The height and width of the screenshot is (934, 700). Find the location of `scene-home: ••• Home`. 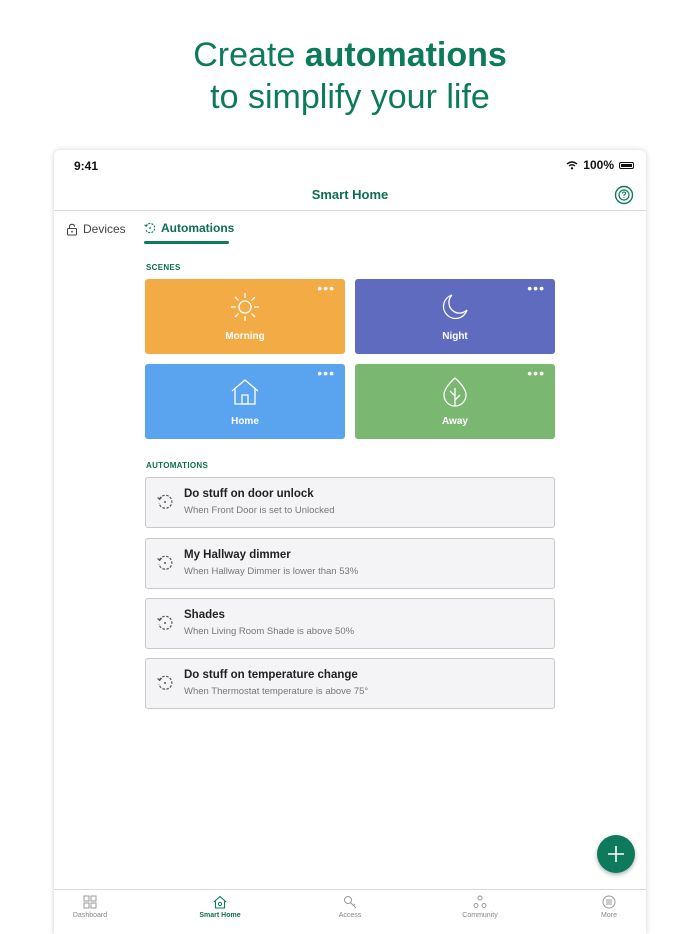

scene-home: ••• Home is located at coordinates (245, 401).